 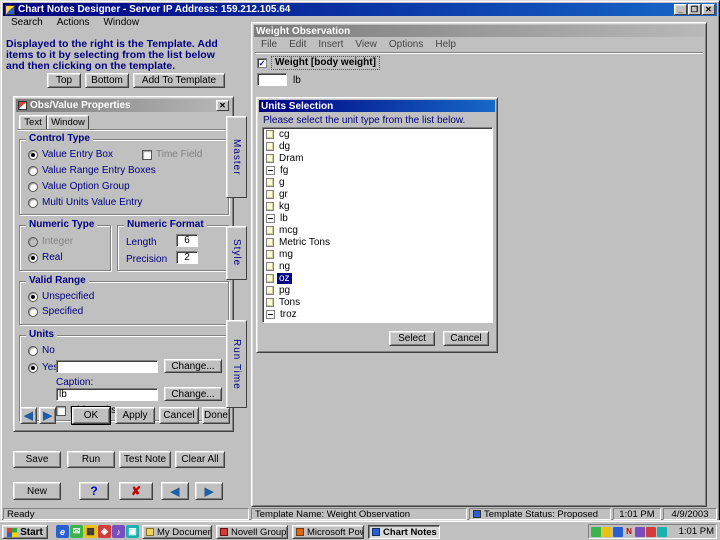 I want to click on option-units-no: No, so click(x=41, y=350).